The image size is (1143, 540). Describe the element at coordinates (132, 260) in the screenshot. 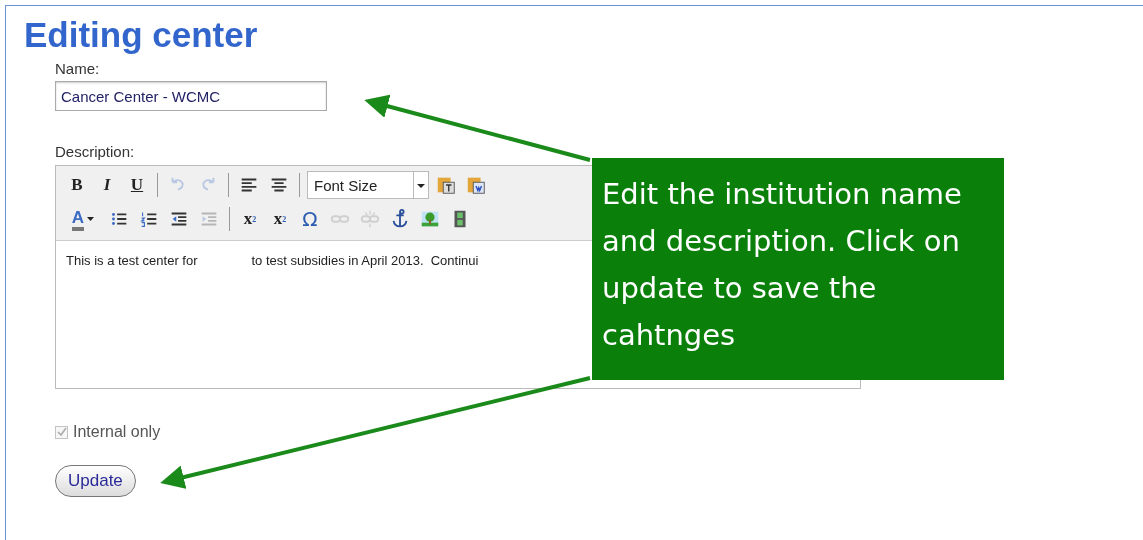

I see `editor-text: This is a test center for` at that location.